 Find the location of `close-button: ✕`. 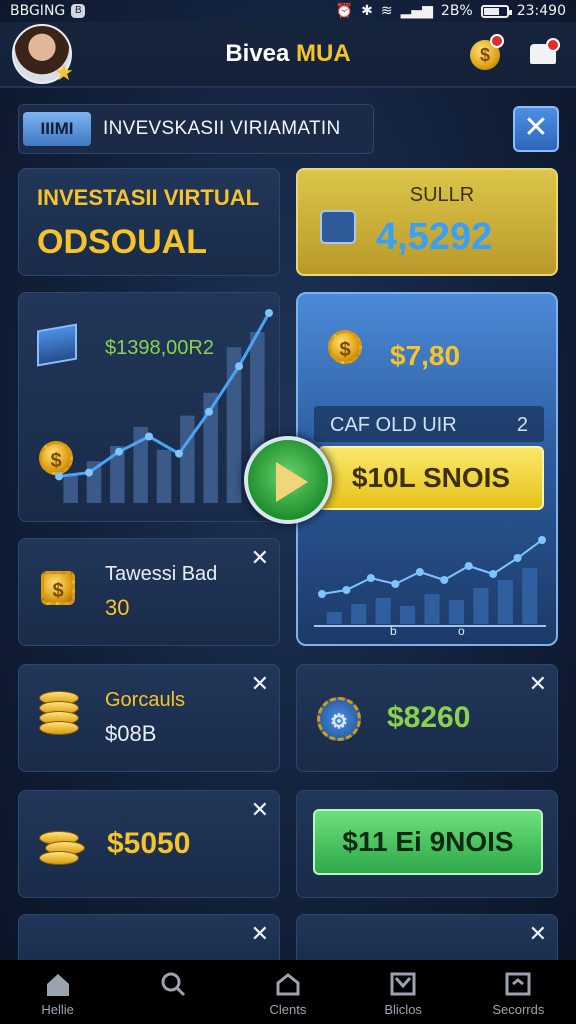

close-button: ✕ is located at coordinates (536, 129).